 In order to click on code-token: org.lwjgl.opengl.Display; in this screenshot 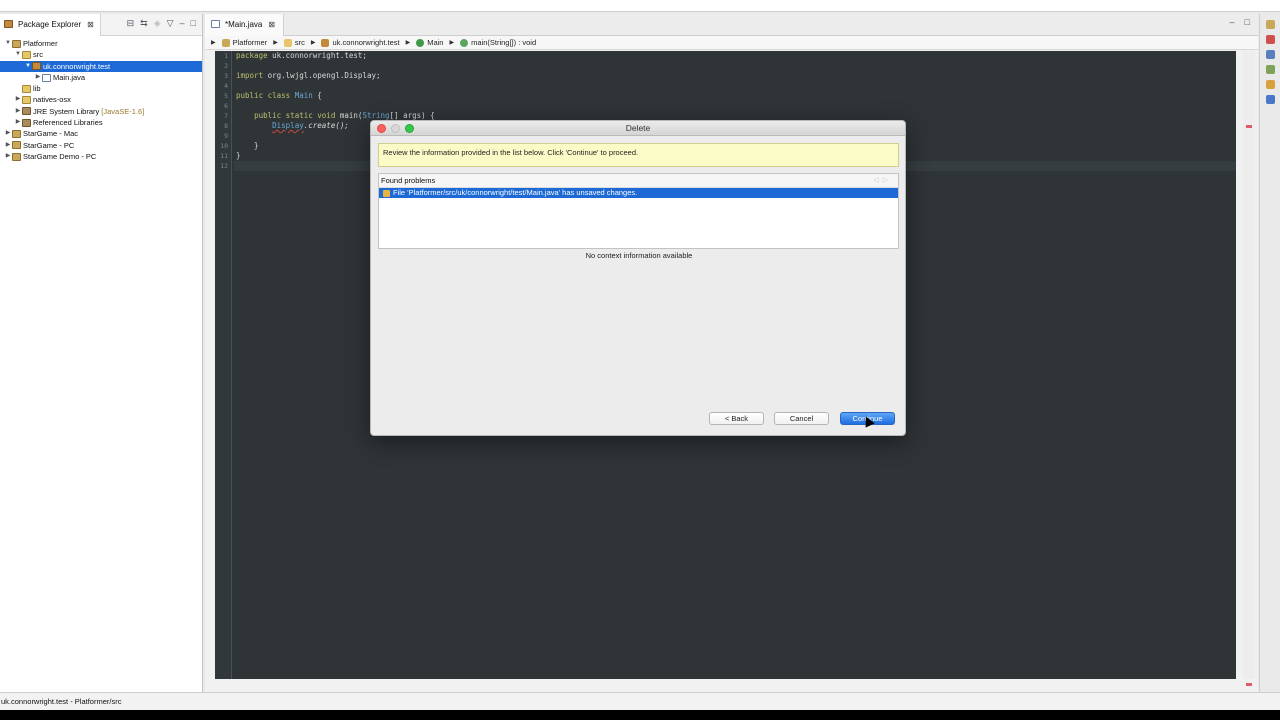, I will do `click(322, 75)`.